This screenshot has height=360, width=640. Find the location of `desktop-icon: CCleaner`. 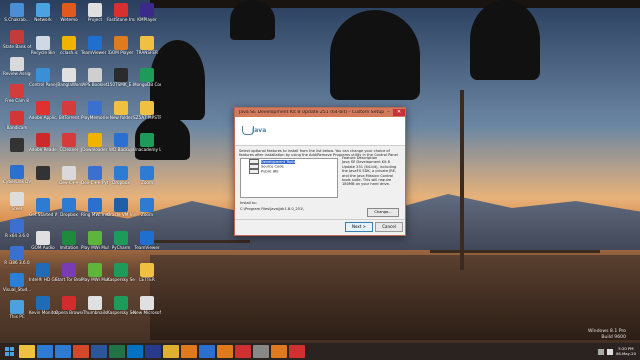

desktop-icon: CCleaner is located at coordinates (69, 142).